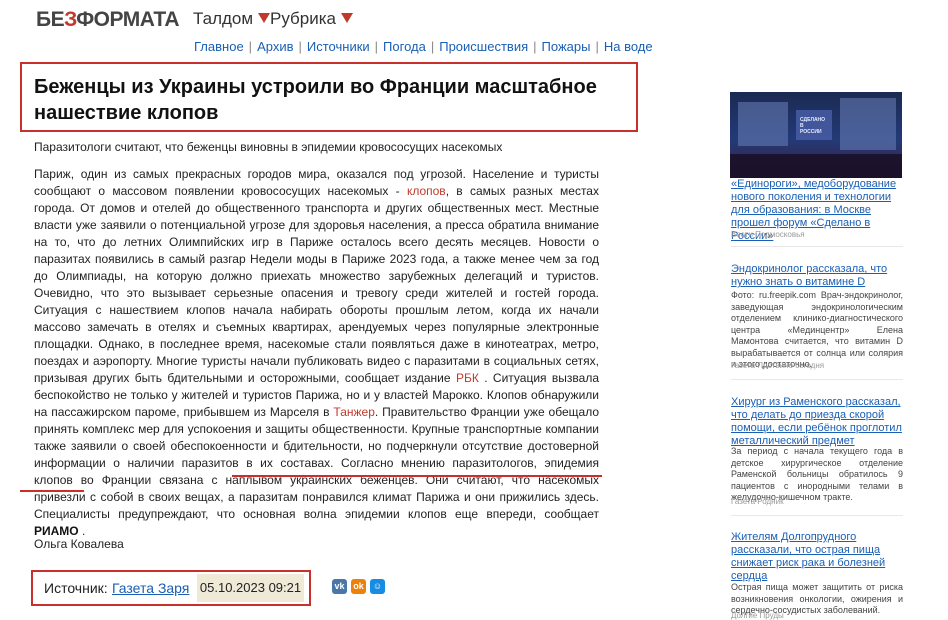 This screenshot has width=948, height=620. I want to click on nav-link-main: Главное, so click(219, 46).